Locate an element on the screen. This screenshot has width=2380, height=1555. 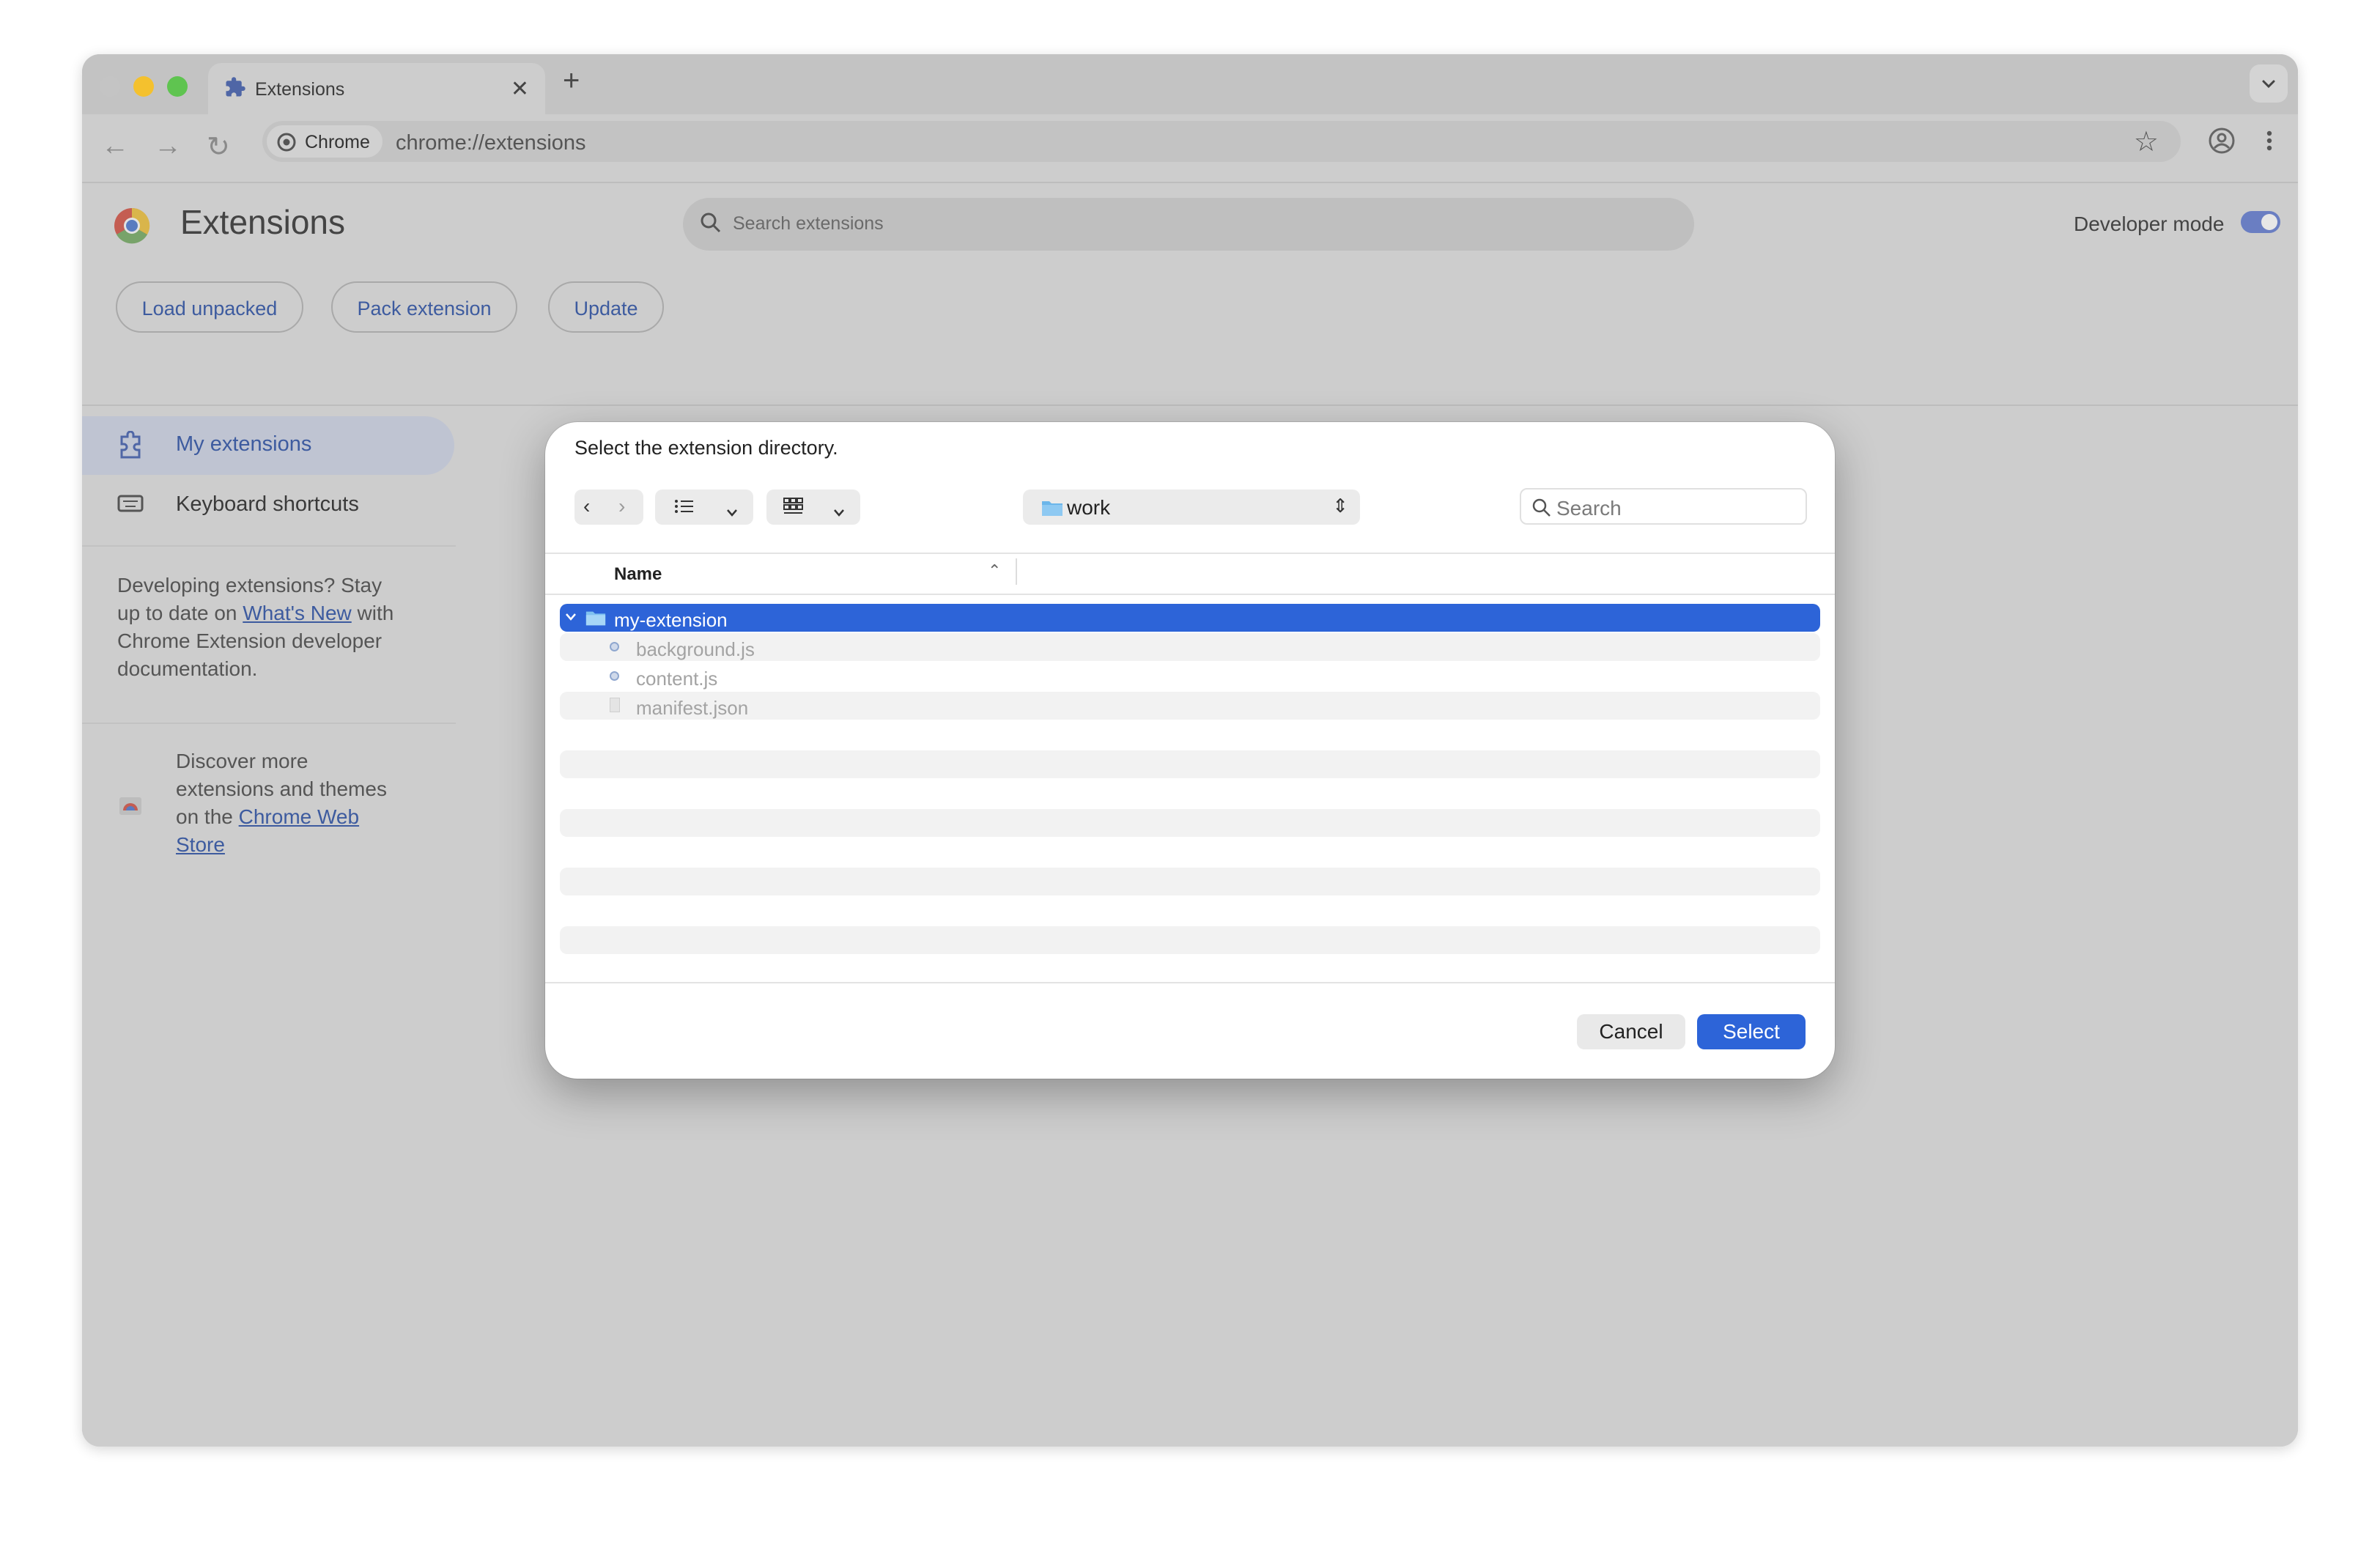
dev-text-line: up to date on What's New with is located at coordinates (255, 613).